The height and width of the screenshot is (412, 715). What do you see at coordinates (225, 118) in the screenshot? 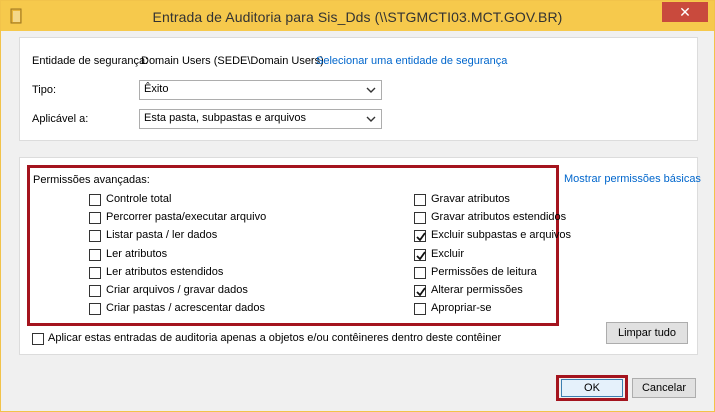
I see `applies-to-selected-value: Esta pasta, subpastas e arquivos` at bounding box center [225, 118].